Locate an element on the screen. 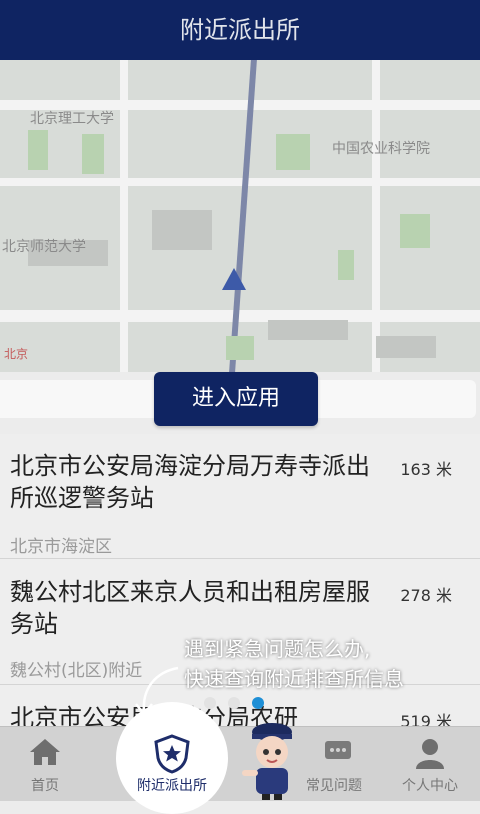 This screenshot has height=814, width=480. home-icon is located at coordinates (45, 752).